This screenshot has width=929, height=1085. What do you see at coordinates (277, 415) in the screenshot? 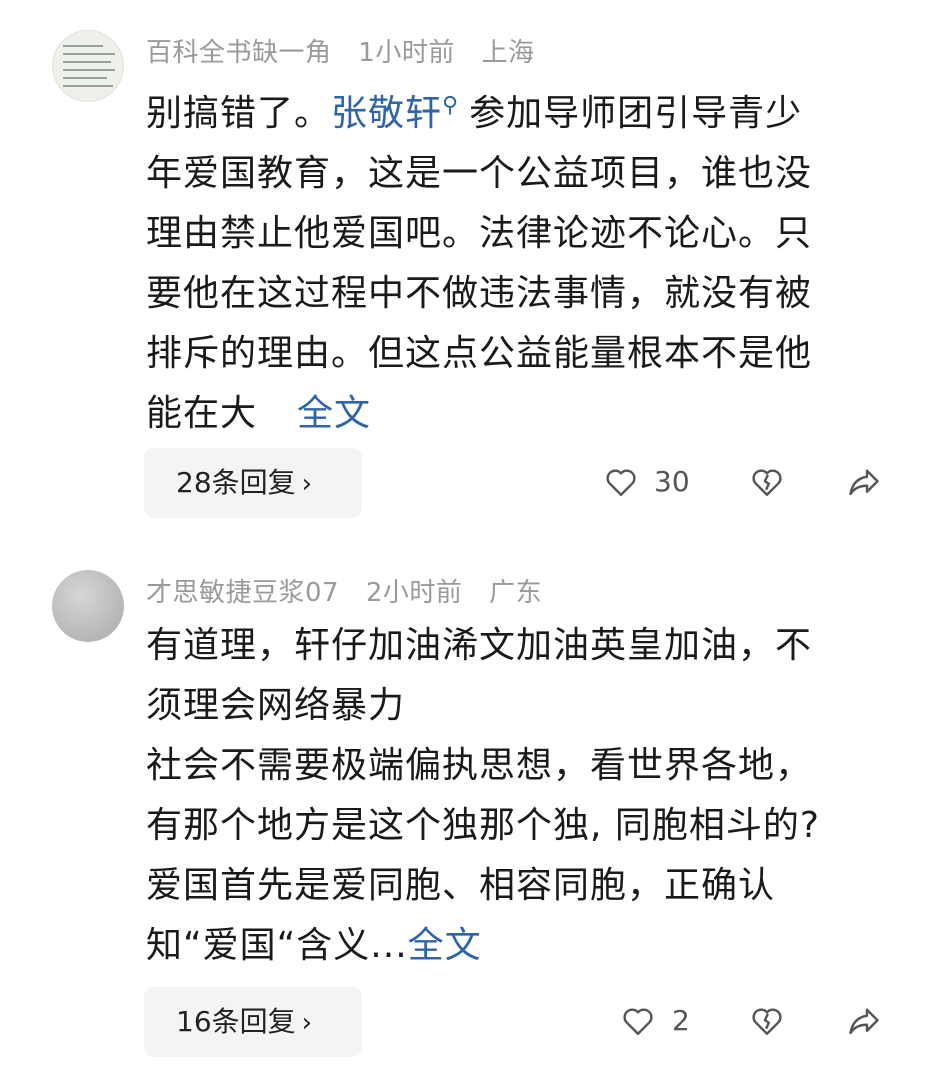
I see `text-fade` at bounding box center [277, 415].